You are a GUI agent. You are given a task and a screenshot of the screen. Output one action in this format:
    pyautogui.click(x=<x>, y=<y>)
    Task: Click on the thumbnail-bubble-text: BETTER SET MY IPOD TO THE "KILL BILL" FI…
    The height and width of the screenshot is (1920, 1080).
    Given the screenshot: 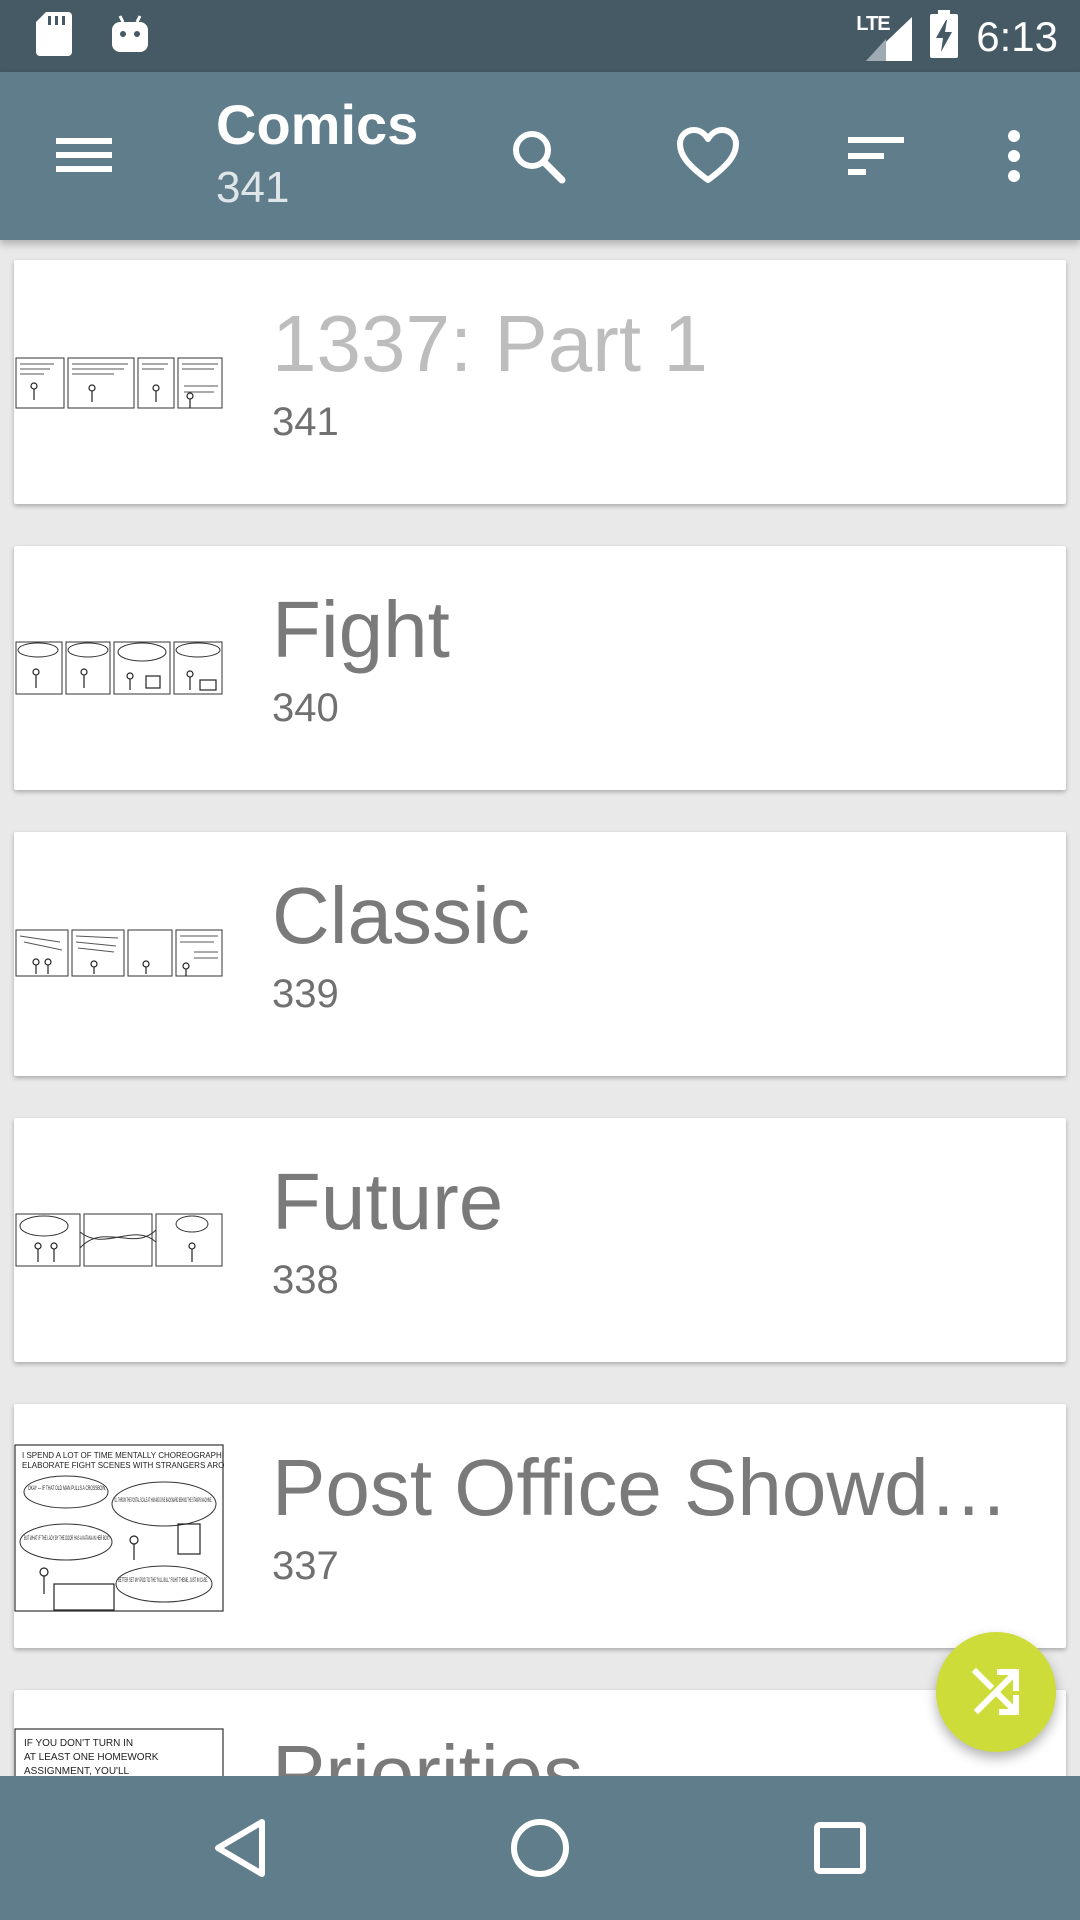 What is the action you would take?
    pyautogui.click(x=163, y=1581)
    